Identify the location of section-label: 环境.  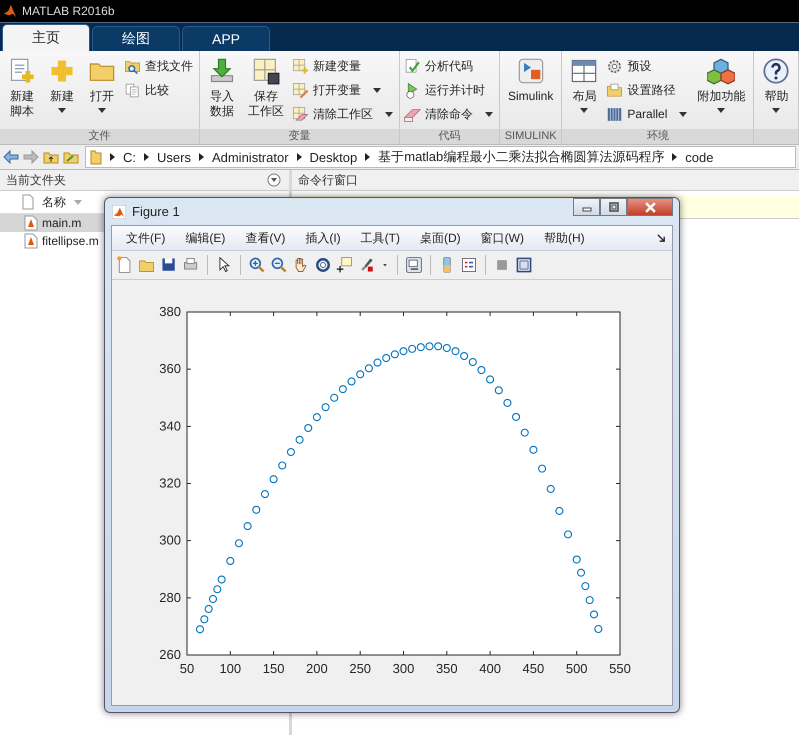
(658, 136).